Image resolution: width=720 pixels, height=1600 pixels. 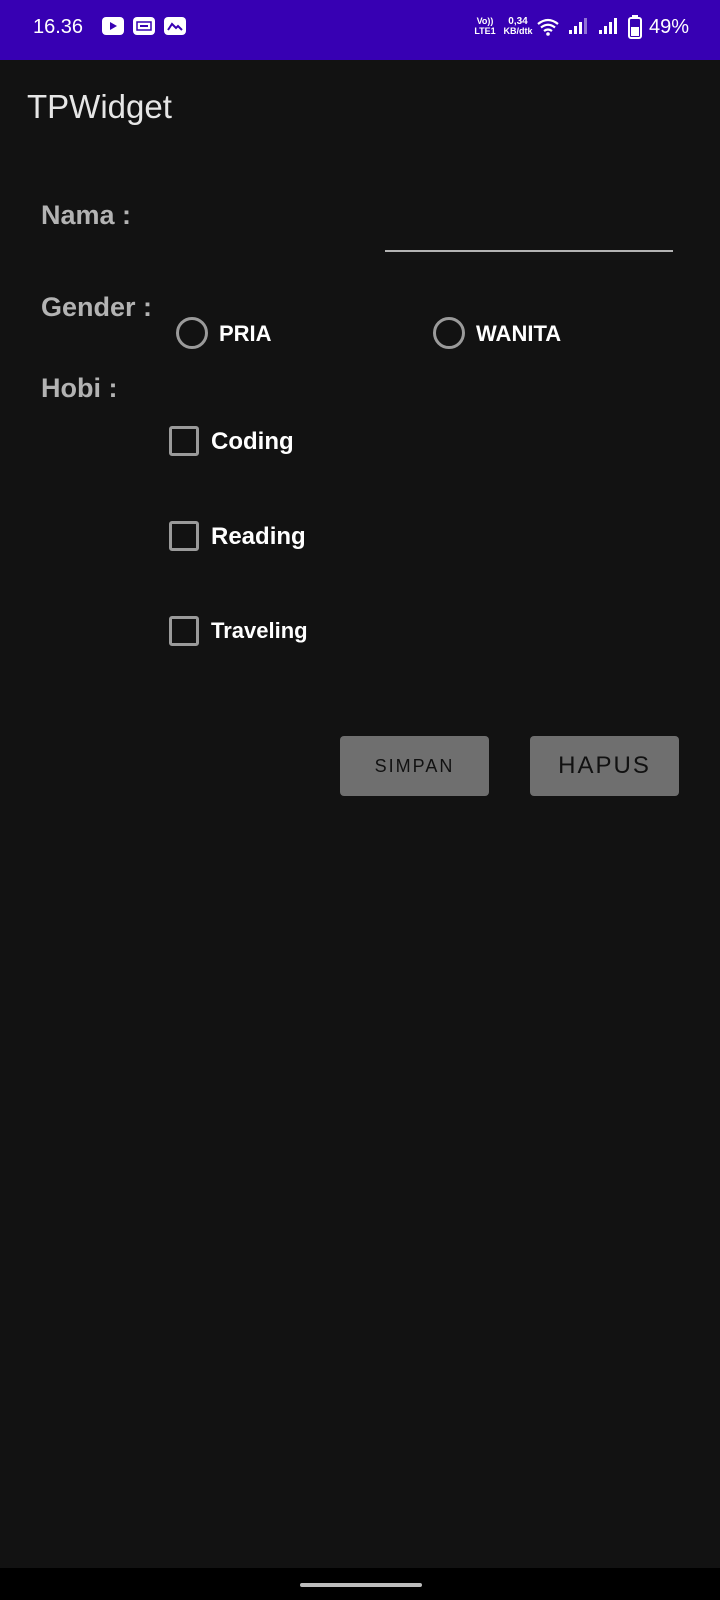 What do you see at coordinates (258, 536) in the screenshot?
I see `checkbox-reading-label: Reading` at bounding box center [258, 536].